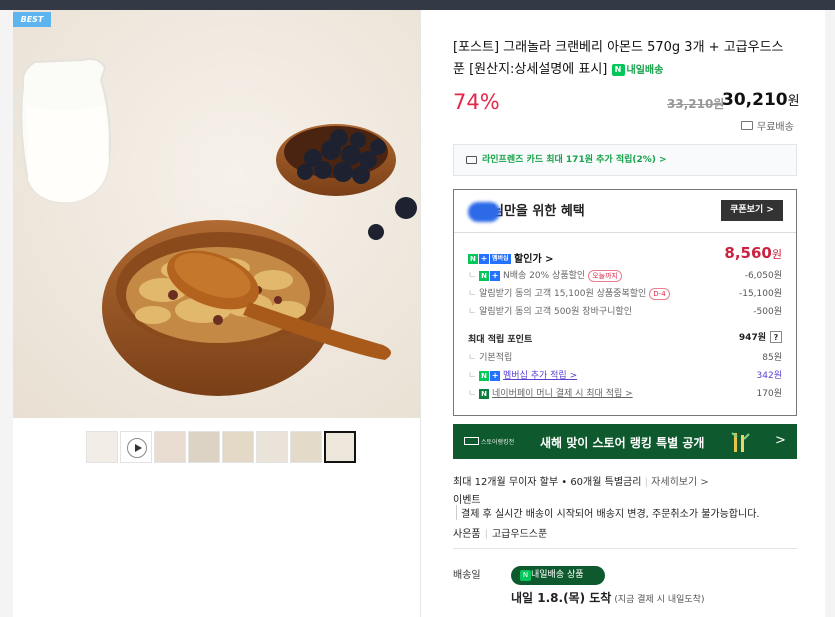 This screenshot has height=617, width=835. I want to click on chevron-right-icon: >, so click(780, 440).